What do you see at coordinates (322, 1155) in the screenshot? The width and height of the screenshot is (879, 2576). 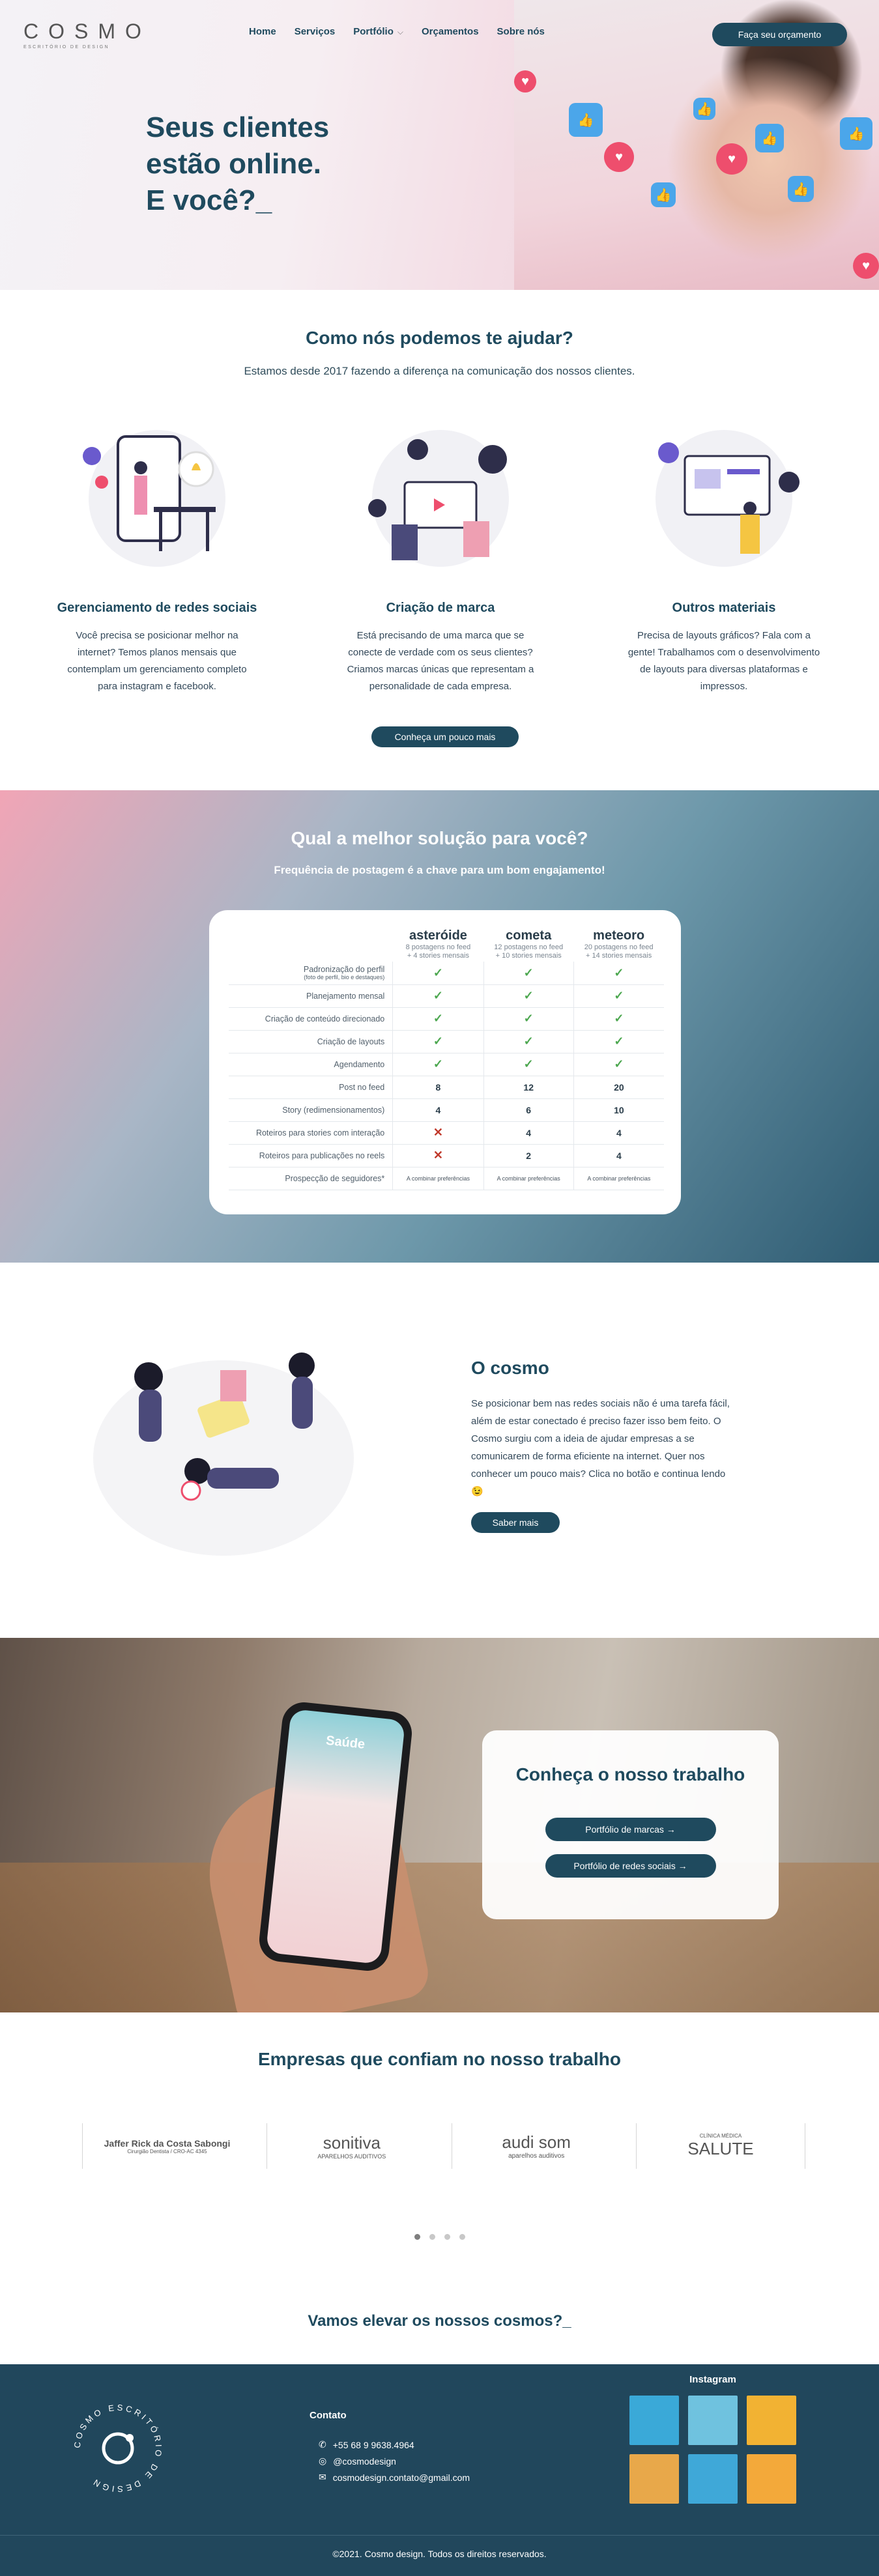 I see `feature-label-text: Roteiros para publicações no reels` at bounding box center [322, 1155].